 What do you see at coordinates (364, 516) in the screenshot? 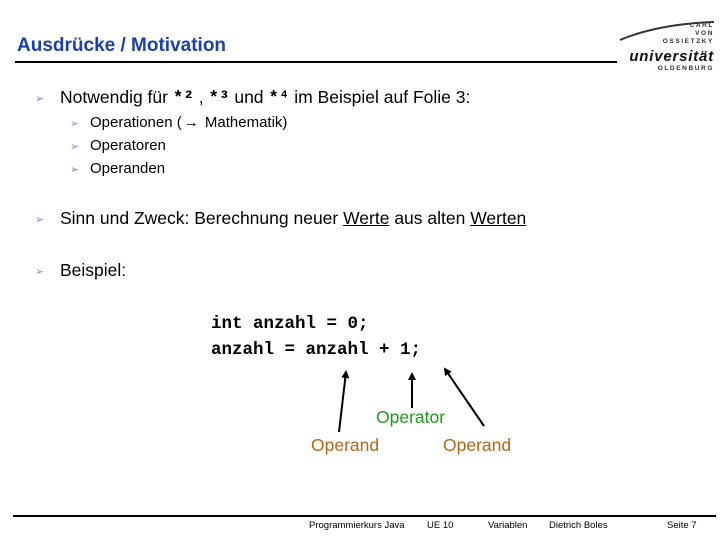
I see `footer-divider` at bounding box center [364, 516].